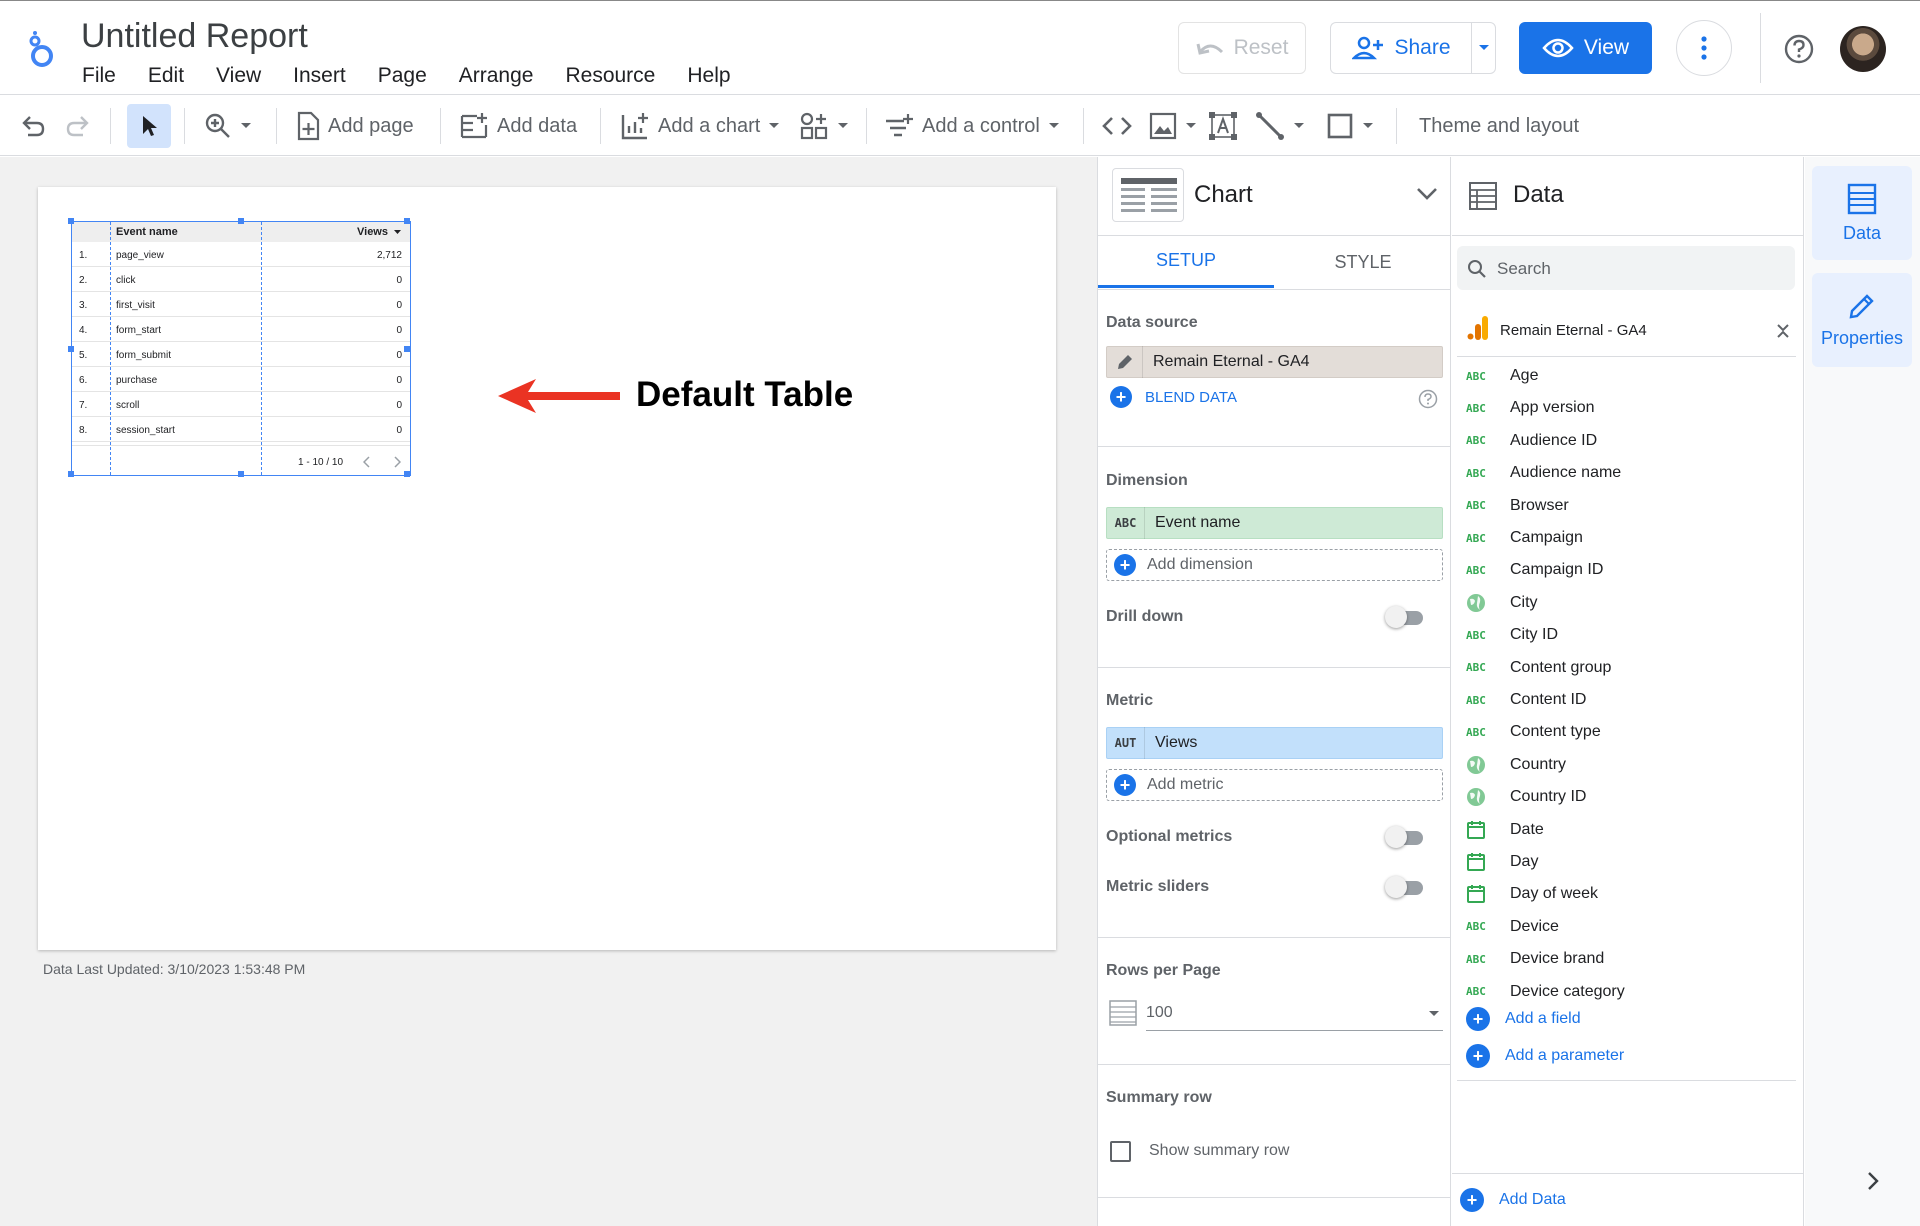  I want to click on drill-down-toggle, so click(1404, 617).